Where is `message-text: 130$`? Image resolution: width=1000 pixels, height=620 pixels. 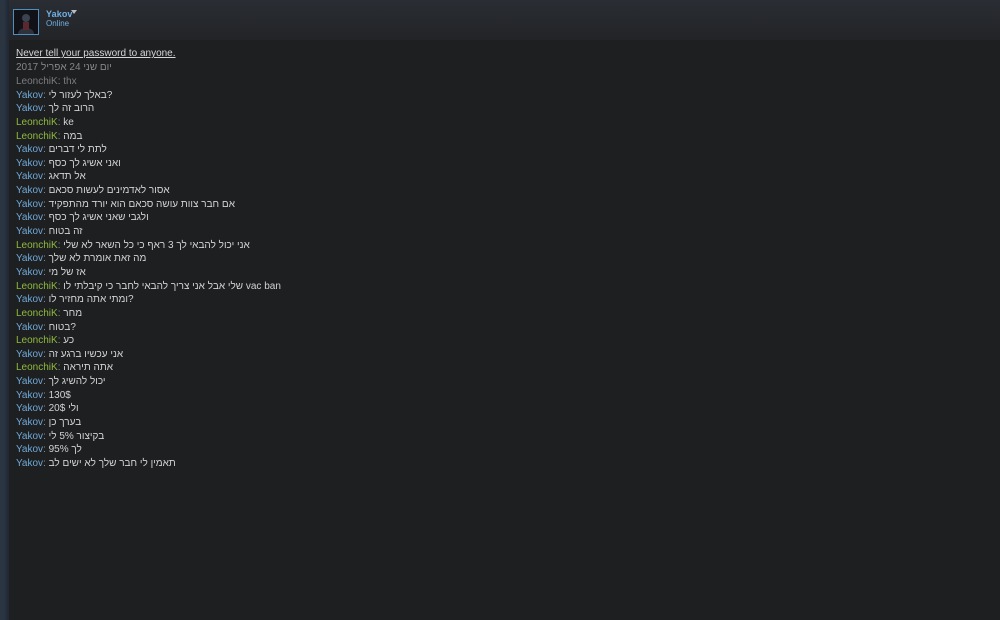 message-text: 130$ is located at coordinates (59, 395).